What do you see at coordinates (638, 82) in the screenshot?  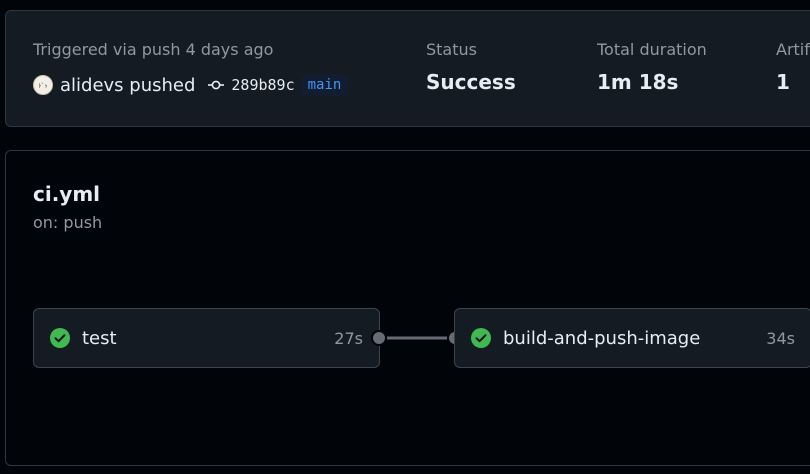 I see `duration-value: 1m 18s` at bounding box center [638, 82].